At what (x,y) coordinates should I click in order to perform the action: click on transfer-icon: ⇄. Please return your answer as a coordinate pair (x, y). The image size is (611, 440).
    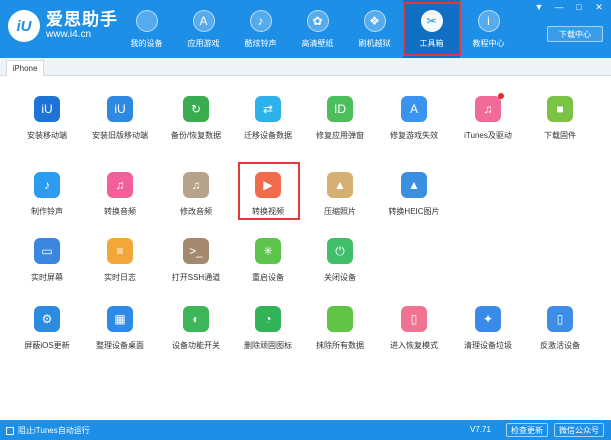
    Looking at the image, I should click on (268, 109).